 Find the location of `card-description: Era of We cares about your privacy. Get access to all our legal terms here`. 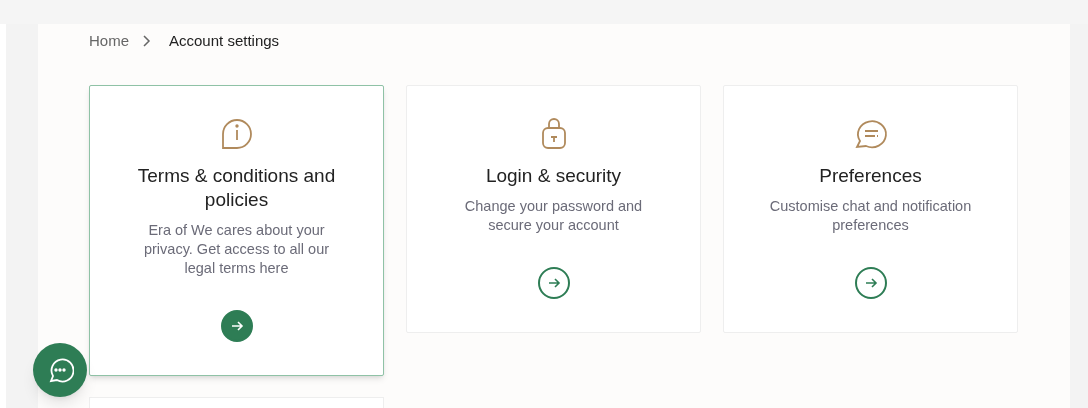

card-description: Era of We cares about your privacy. Get access to all our legal terms here is located at coordinates (236, 249).